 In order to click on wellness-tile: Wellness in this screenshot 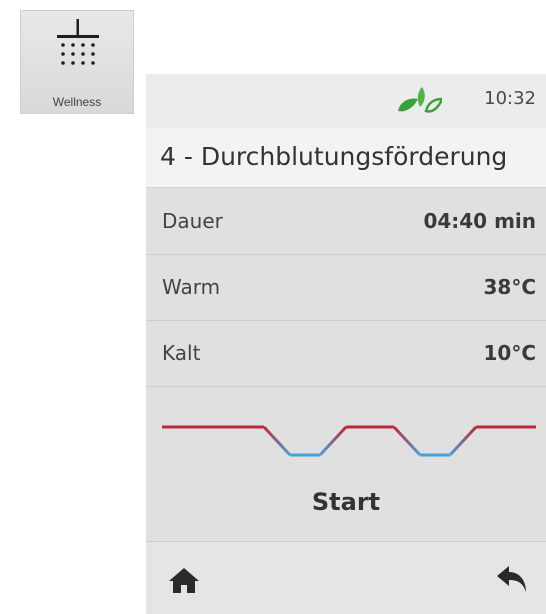, I will do `click(77, 62)`.